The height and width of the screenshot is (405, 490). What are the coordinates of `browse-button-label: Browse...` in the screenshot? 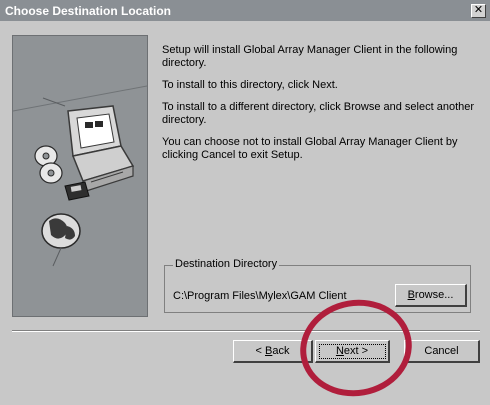 It's located at (430, 295).